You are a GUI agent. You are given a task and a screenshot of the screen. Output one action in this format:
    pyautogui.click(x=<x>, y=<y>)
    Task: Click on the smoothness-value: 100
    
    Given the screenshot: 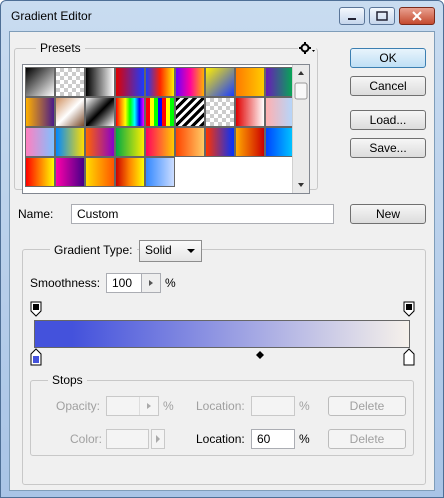 What is the action you would take?
    pyautogui.click(x=122, y=283)
    